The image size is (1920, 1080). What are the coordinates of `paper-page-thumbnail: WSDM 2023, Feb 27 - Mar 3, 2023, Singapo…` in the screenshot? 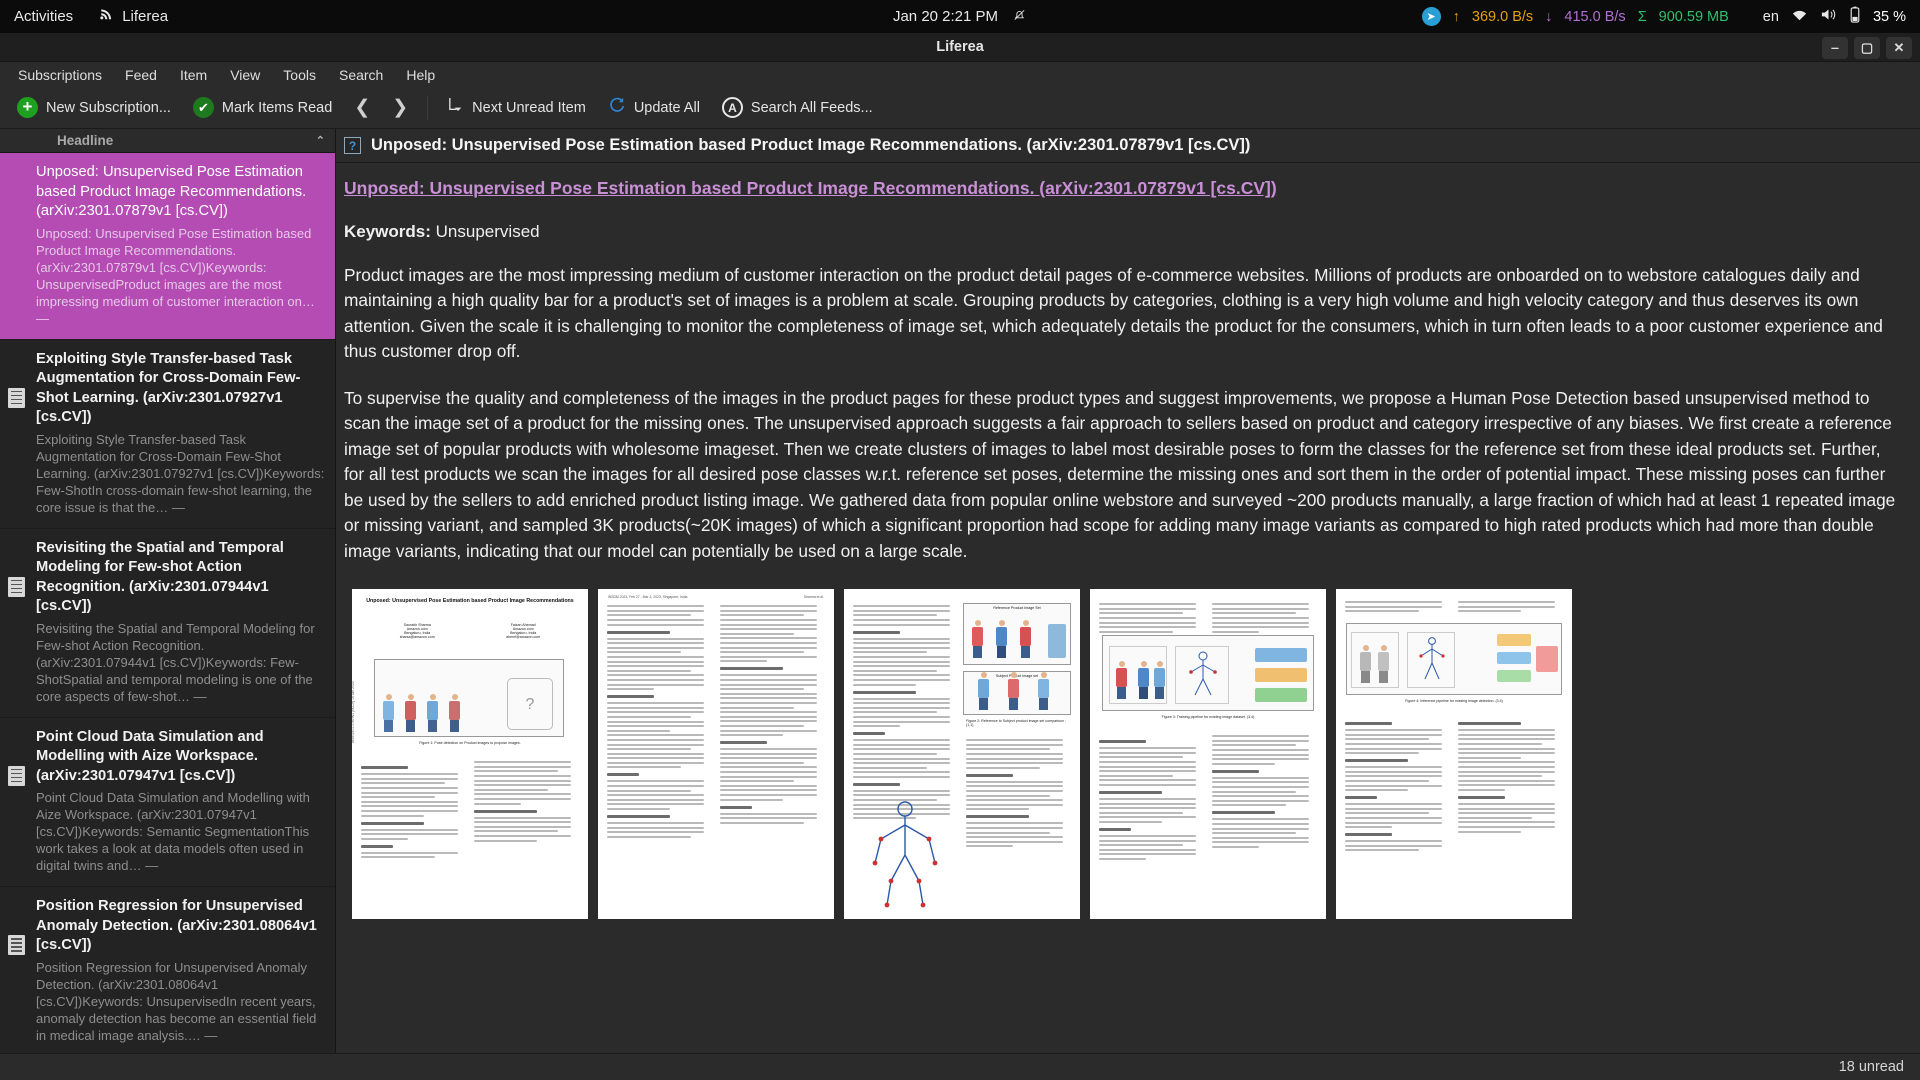 It's located at (716, 754).